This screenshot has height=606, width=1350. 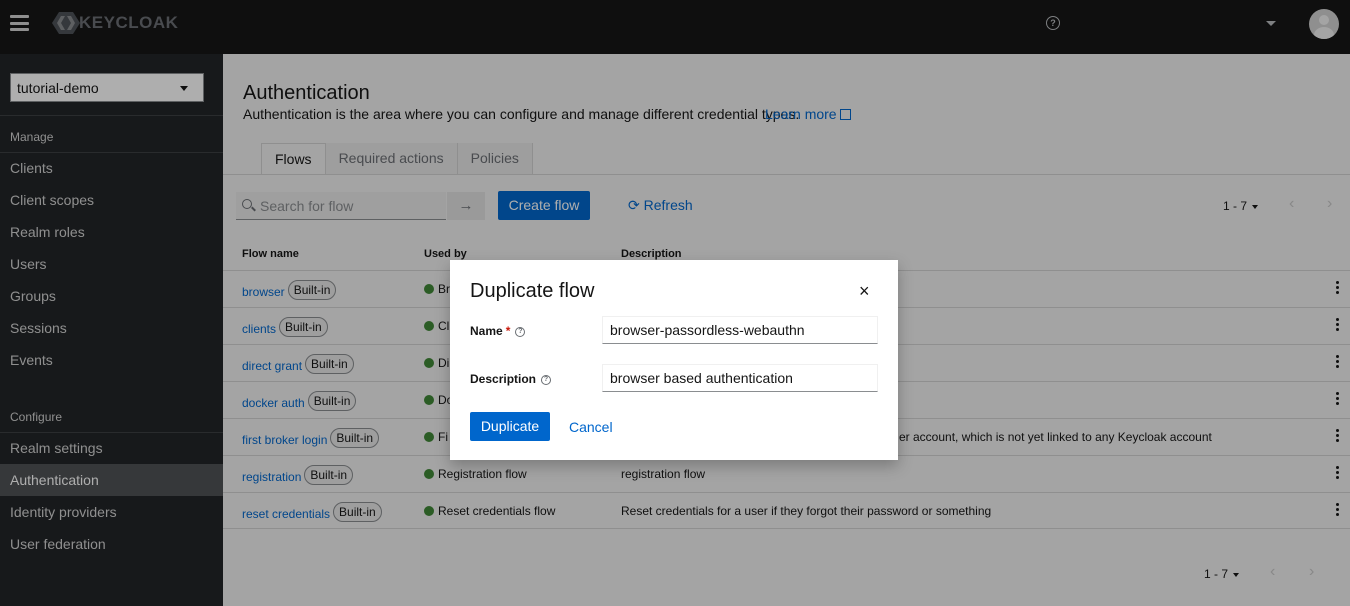 What do you see at coordinates (508, 331) in the screenshot?
I see `required-asterisk: *` at bounding box center [508, 331].